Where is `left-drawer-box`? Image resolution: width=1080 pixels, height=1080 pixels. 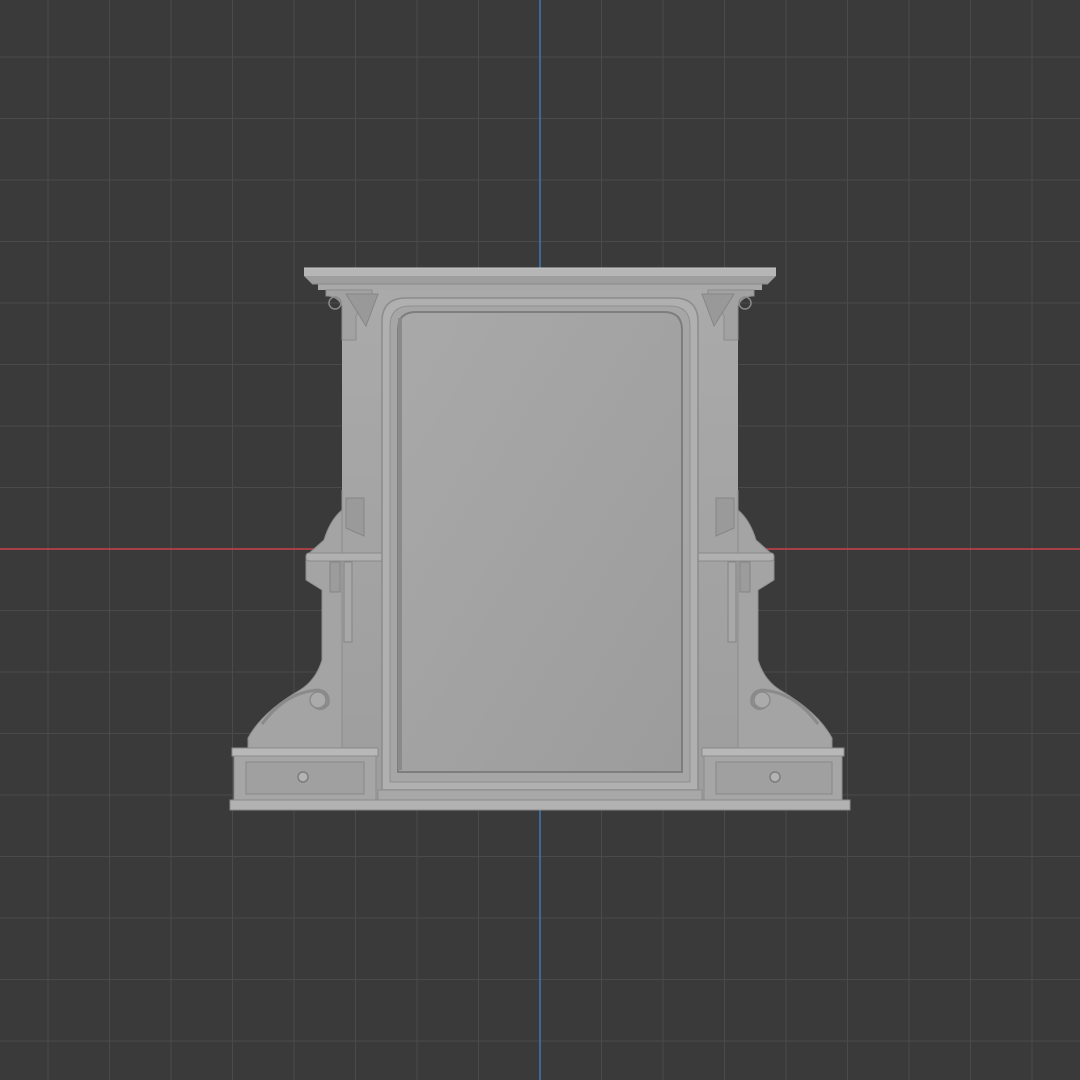 left-drawer-box is located at coordinates (305, 774).